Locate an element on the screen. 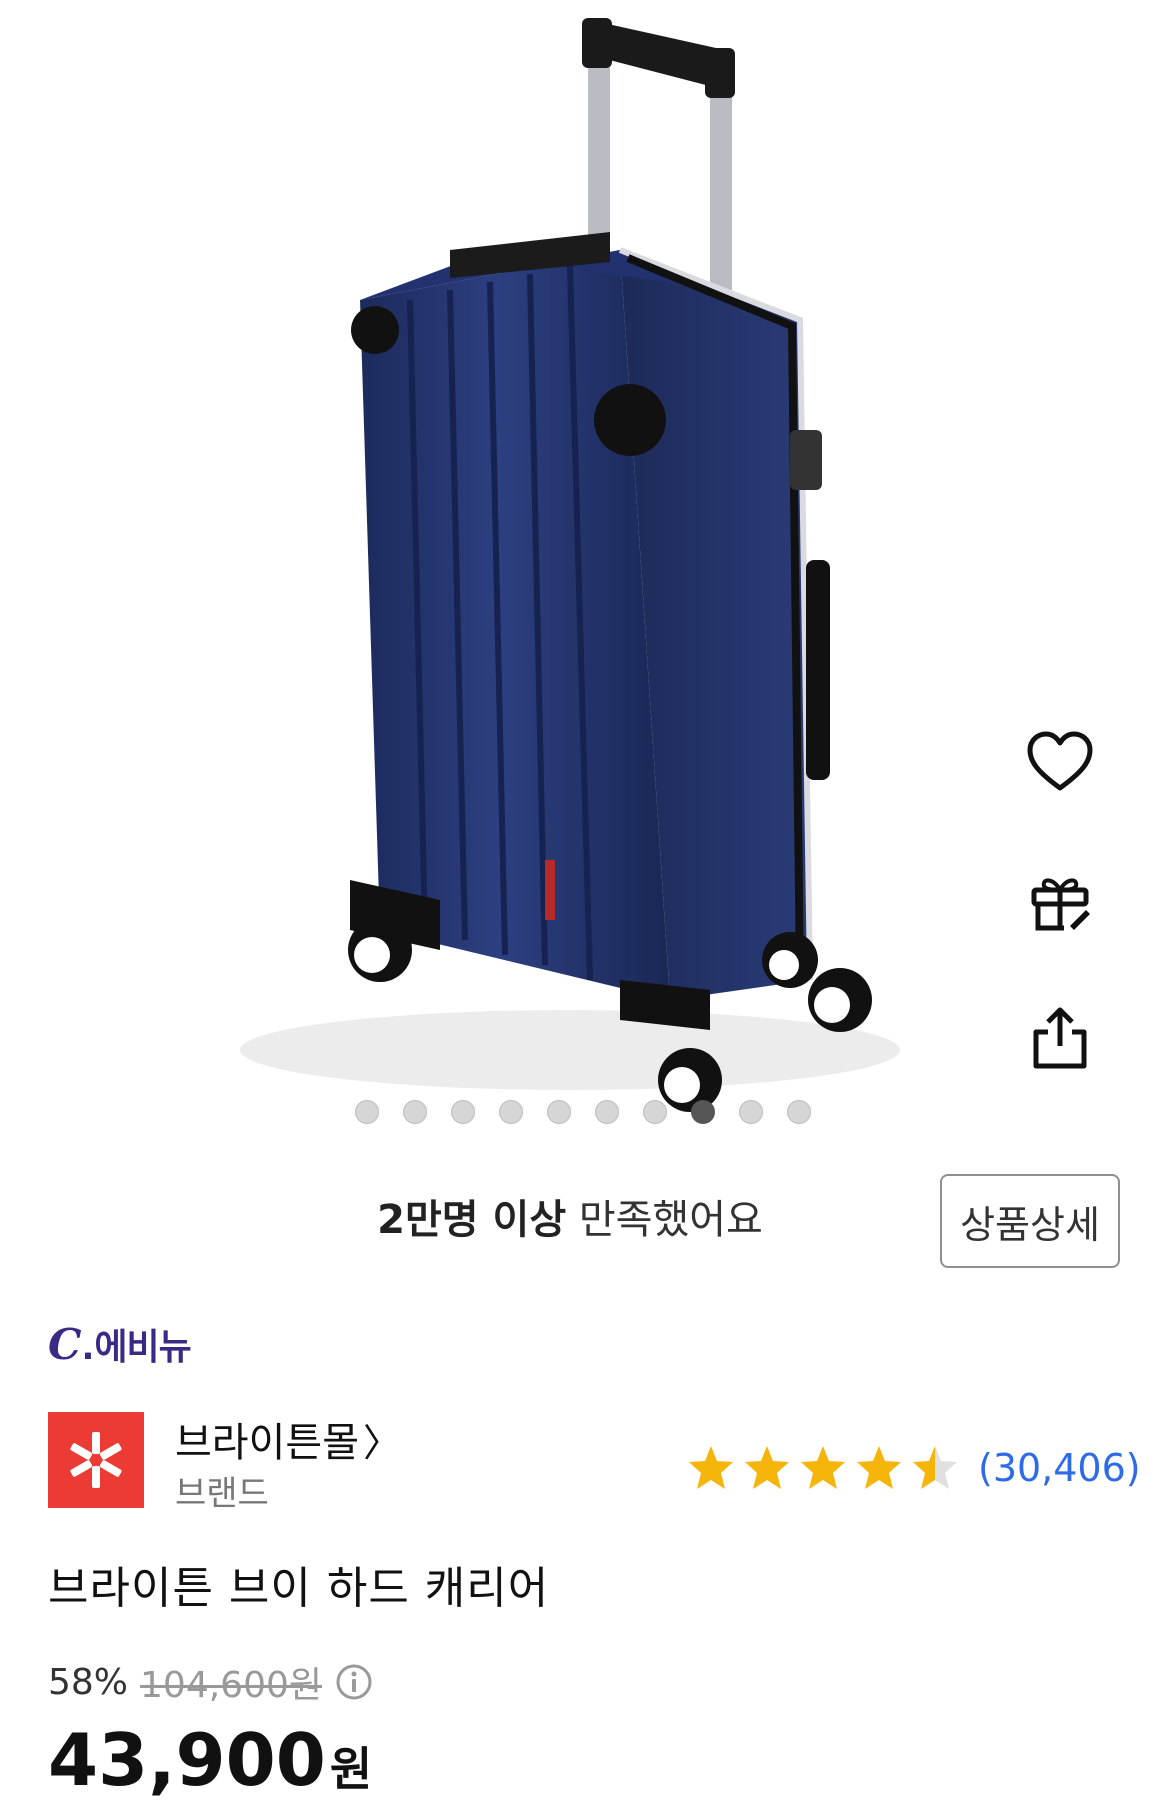 The image size is (1170, 1801). brand-logo: C. 에비뉴 is located at coordinates (120, 1343).